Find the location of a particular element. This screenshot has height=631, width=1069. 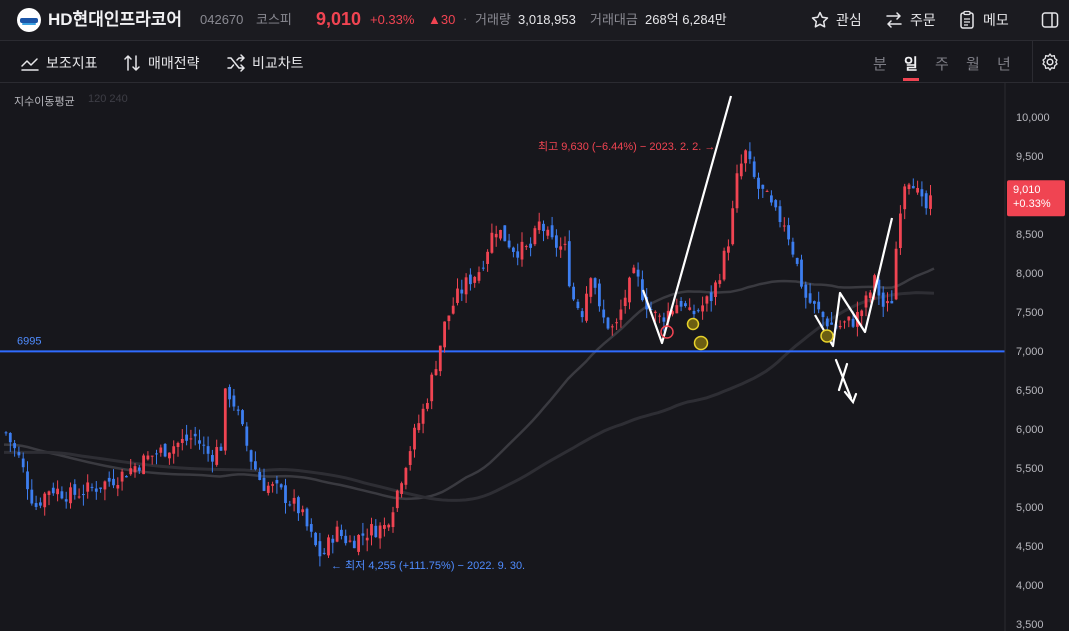

gear-icon is located at coordinates (1050, 62).